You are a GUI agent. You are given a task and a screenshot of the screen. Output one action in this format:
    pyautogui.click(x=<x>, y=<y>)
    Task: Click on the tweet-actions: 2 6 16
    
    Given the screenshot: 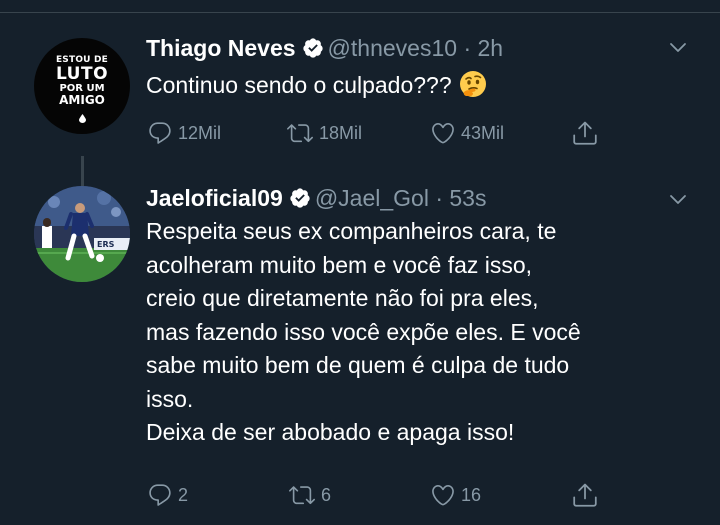 What is the action you would take?
    pyautogui.click(x=381, y=495)
    